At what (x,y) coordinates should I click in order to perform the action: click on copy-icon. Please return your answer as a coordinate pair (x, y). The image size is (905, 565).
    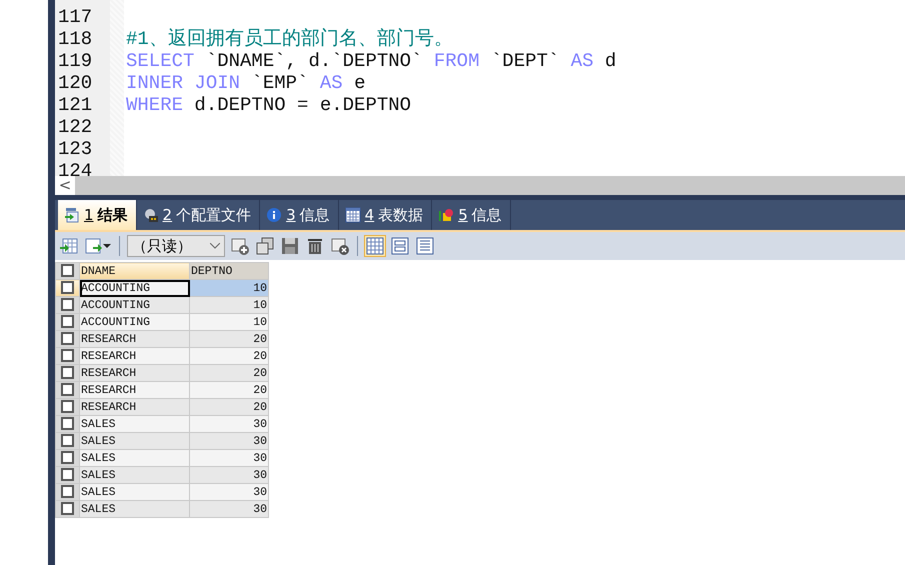
    Looking at the image, I should click on (265, 246).